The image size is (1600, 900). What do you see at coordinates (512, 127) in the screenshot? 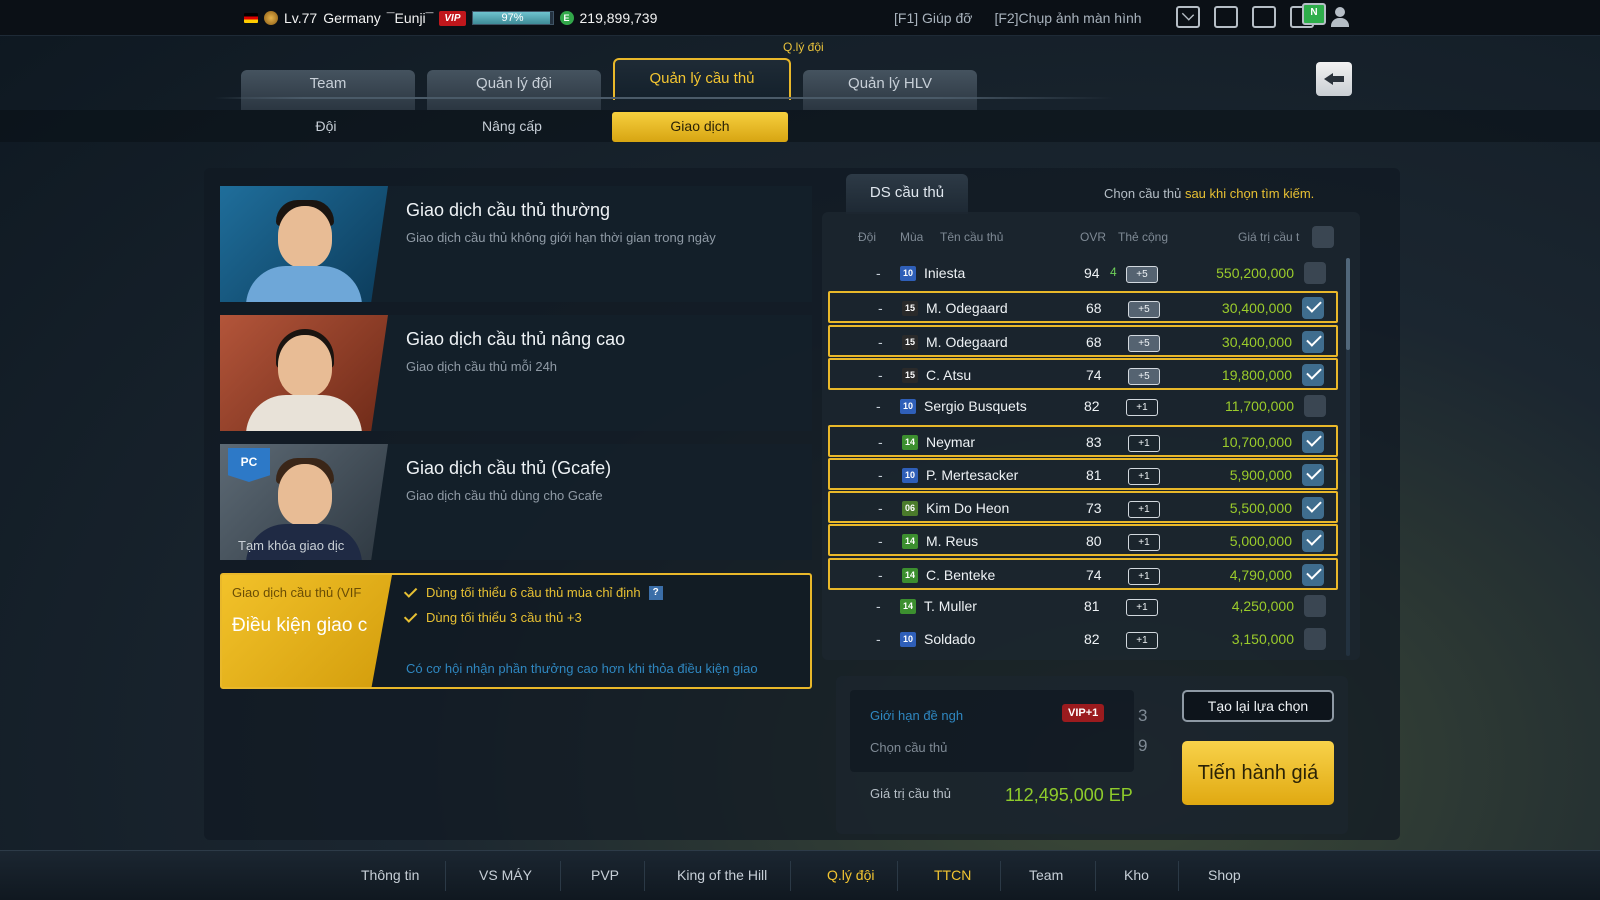
I see `subtab-upgrade: Nâng cấp` at bounding box center [512, 127].